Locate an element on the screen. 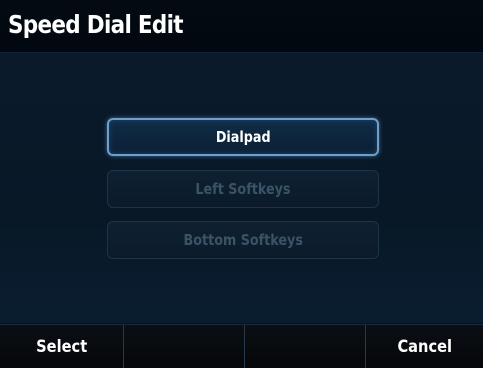 Image resolution: width=483 pixels, height=368 pixels. softkey-label: Cancel is located at coordinates (424, 347).